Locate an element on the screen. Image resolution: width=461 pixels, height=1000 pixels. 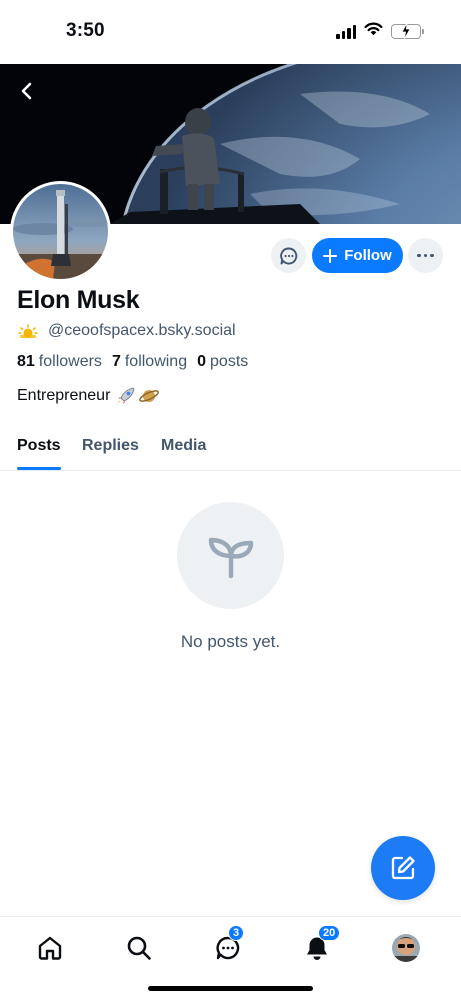
empty-state-icon-circle is located at coordinates (230, 555).